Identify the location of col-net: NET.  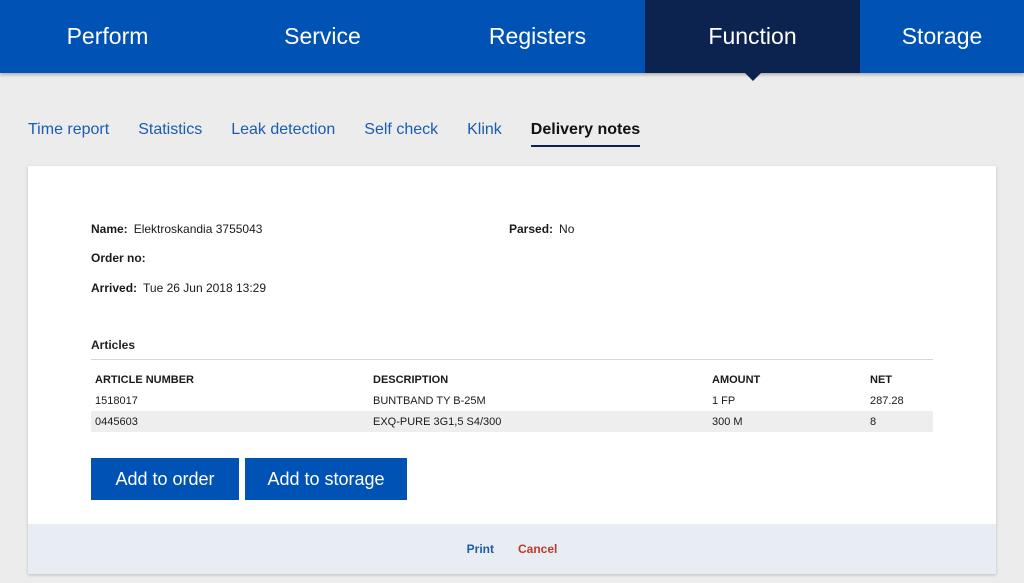
(881, 380).